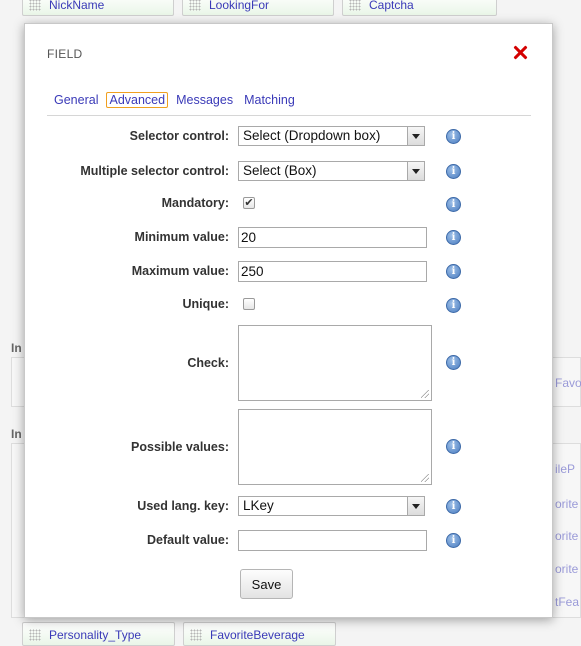 This screenshot has width=581, height=646. Describe the element at coordinates (269, 100) in the screenshot. I see `tab-matching: Matching` at that location.